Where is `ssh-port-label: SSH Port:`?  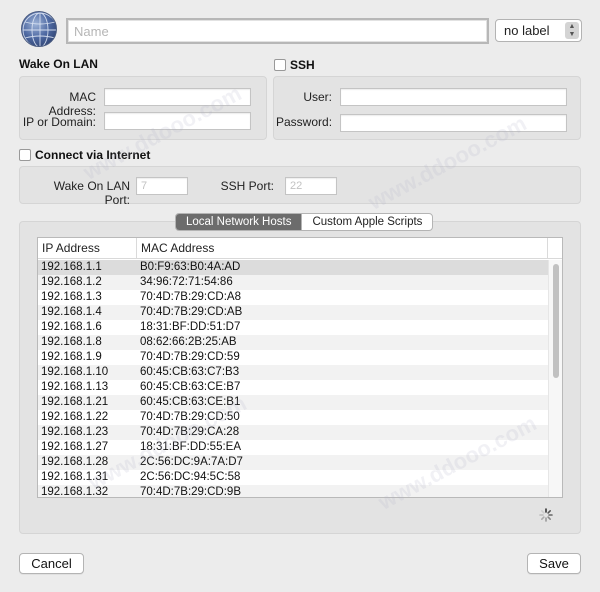
ssh-port-label: SSH Port: is located at coordinates (247, 186).